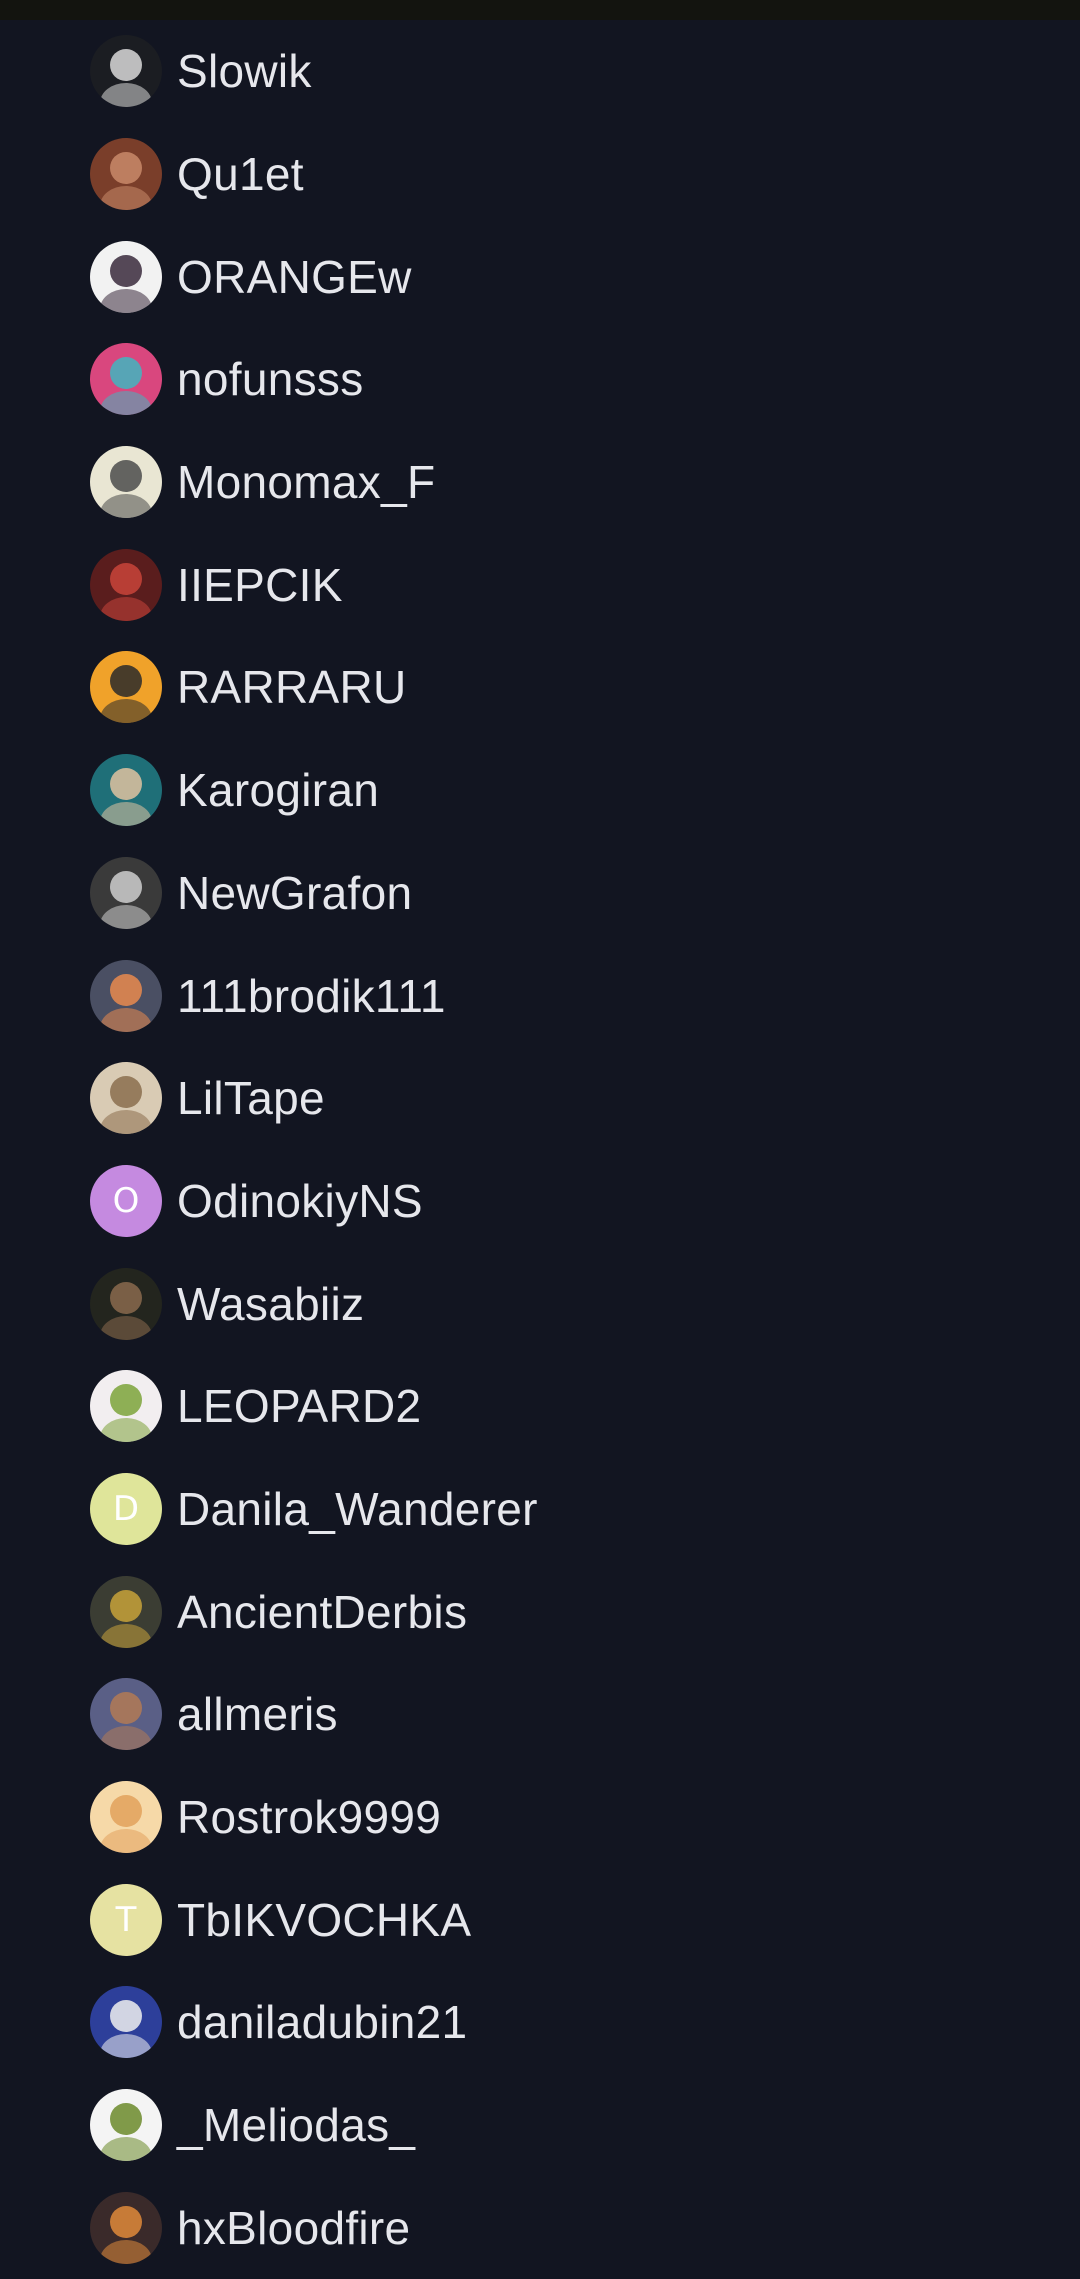 This screenshot has height=2279, width=1080. Describe the element at coordinates (540, 1919) in the screenshot. I see `member-row: T TbIKVOCHKA` at that location.